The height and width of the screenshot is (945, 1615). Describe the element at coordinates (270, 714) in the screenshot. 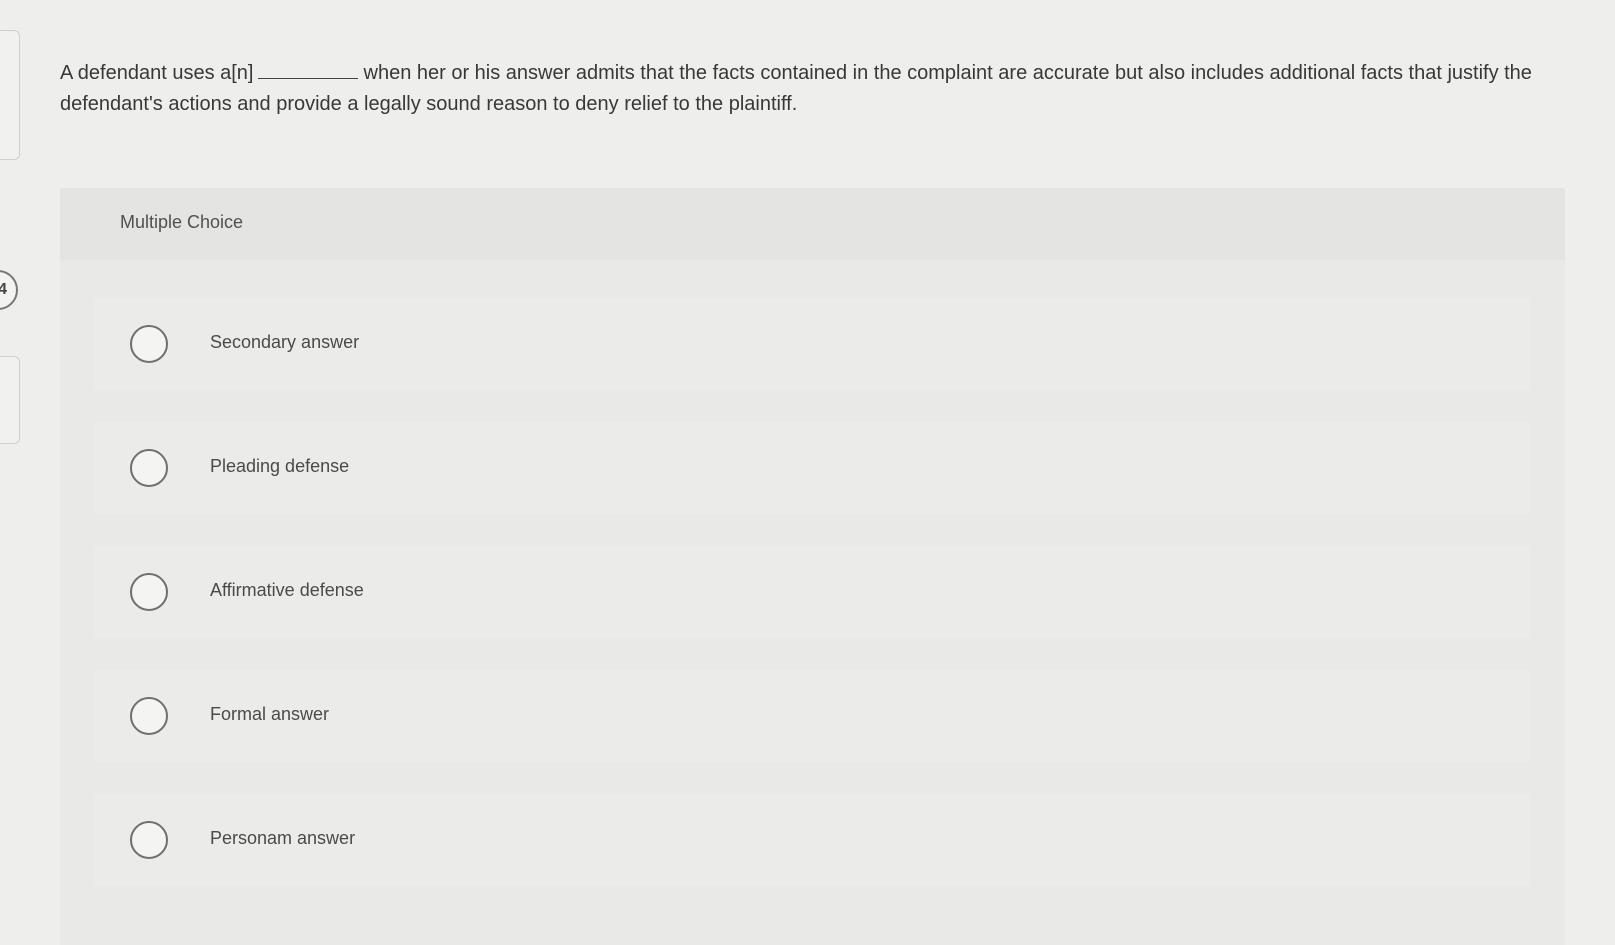

I see `choice-option-label: Formal answer` at that location.